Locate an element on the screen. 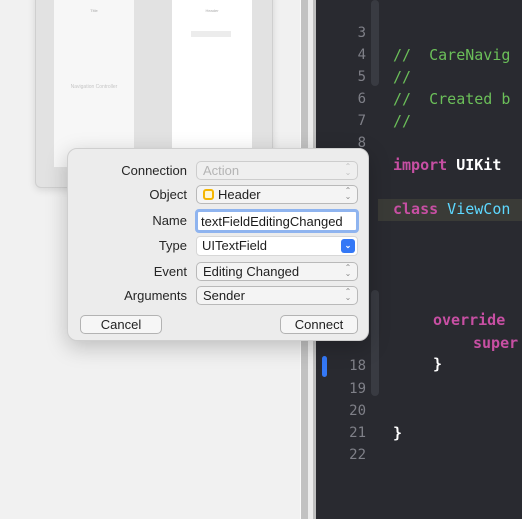 This screenshot has height=519, width=522. name-row: Name is located at coordinates (219, 221).